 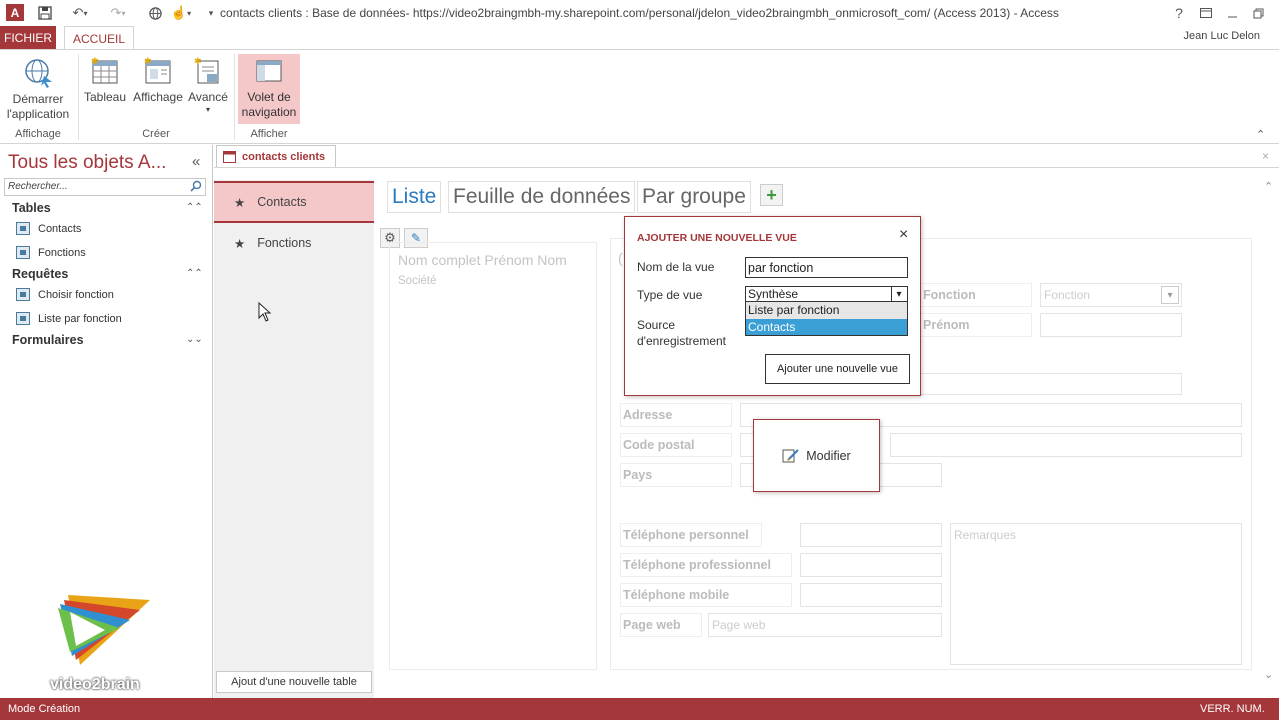 I want to click on nav-item-label: Fonctions, so click(x=62, y=252).